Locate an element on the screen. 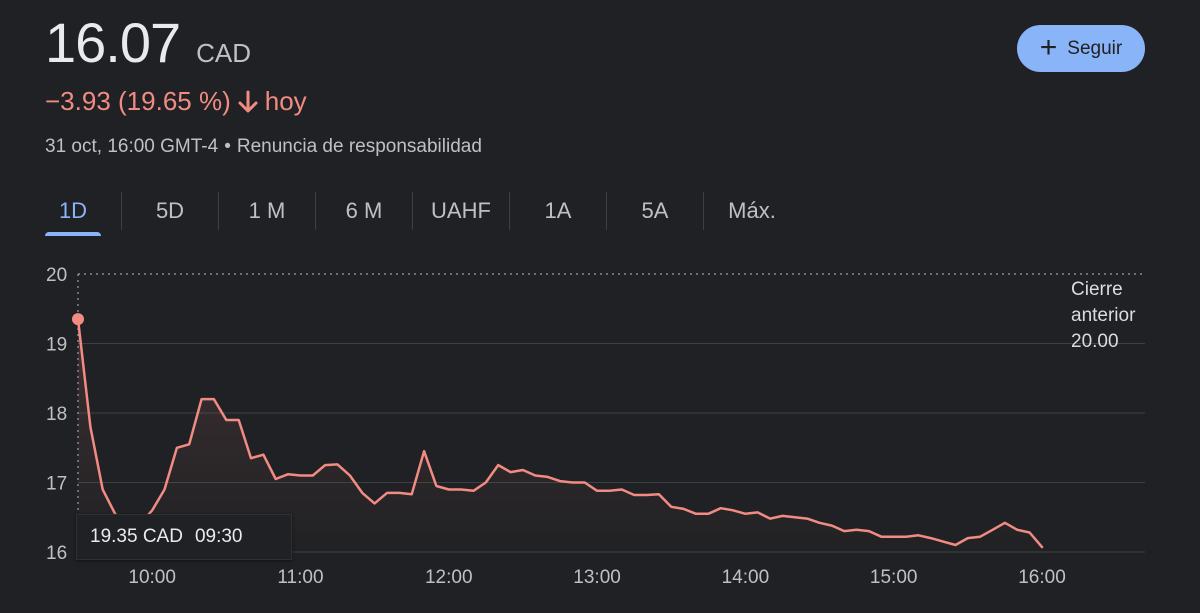  change-value: −3.93 (19.65 %) is located at coordinates (138, 101).